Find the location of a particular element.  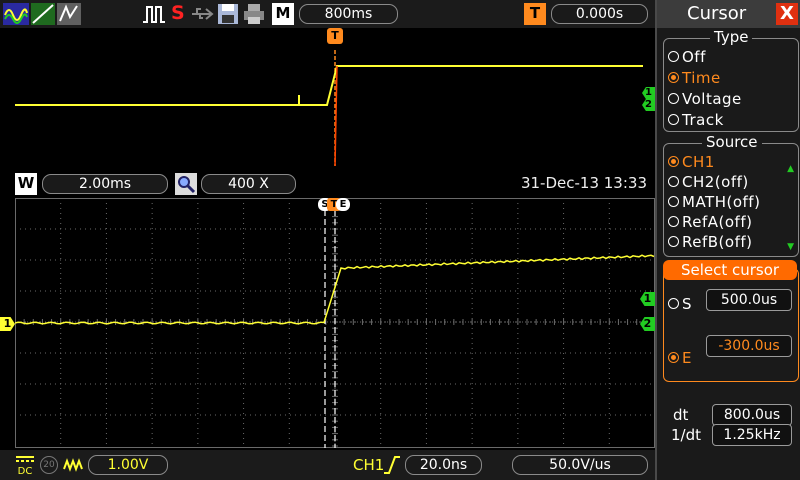

channel-number-badge: 20 is located at coordinates (49, 465).